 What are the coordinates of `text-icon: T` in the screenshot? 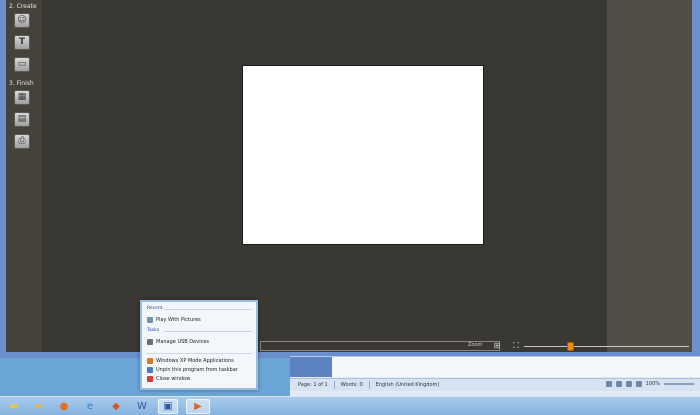 It's located at (22, 42).